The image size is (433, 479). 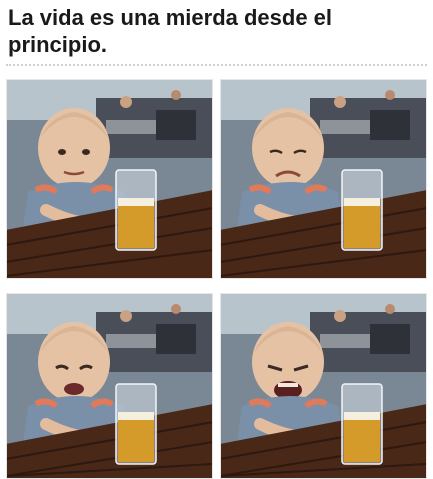 I want to click on caption-divider, so click(x=216, y=65).